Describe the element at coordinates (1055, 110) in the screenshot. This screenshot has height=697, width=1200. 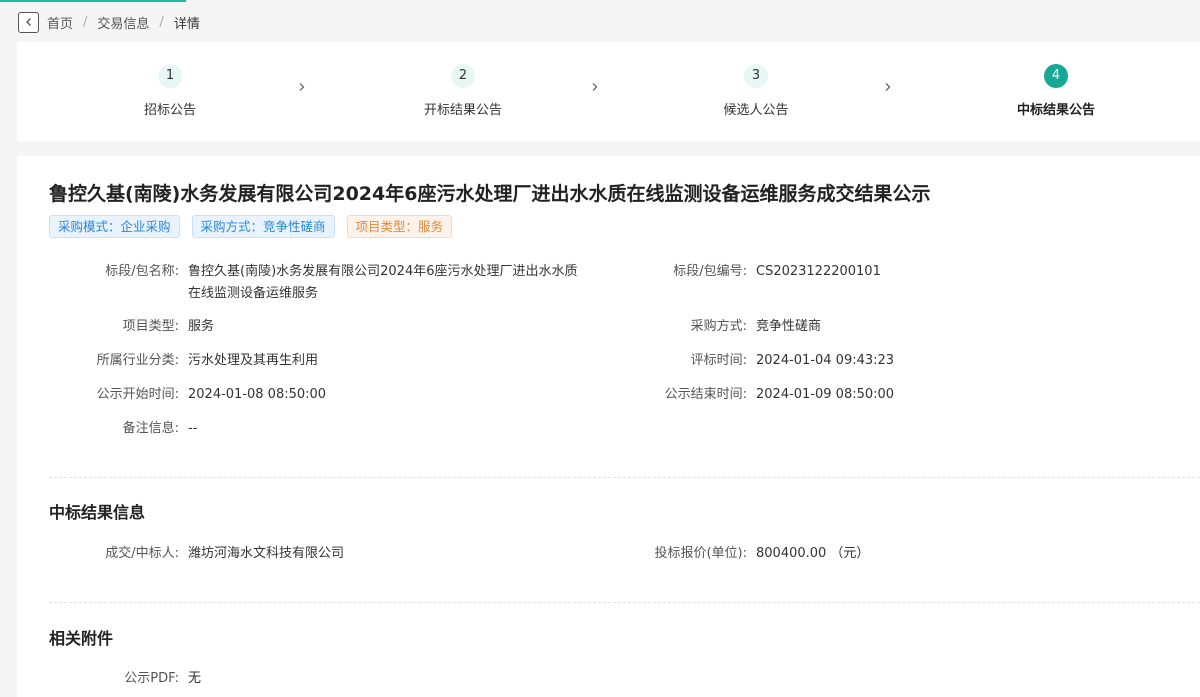
I see `step-label: 中标结果公告` at that location.